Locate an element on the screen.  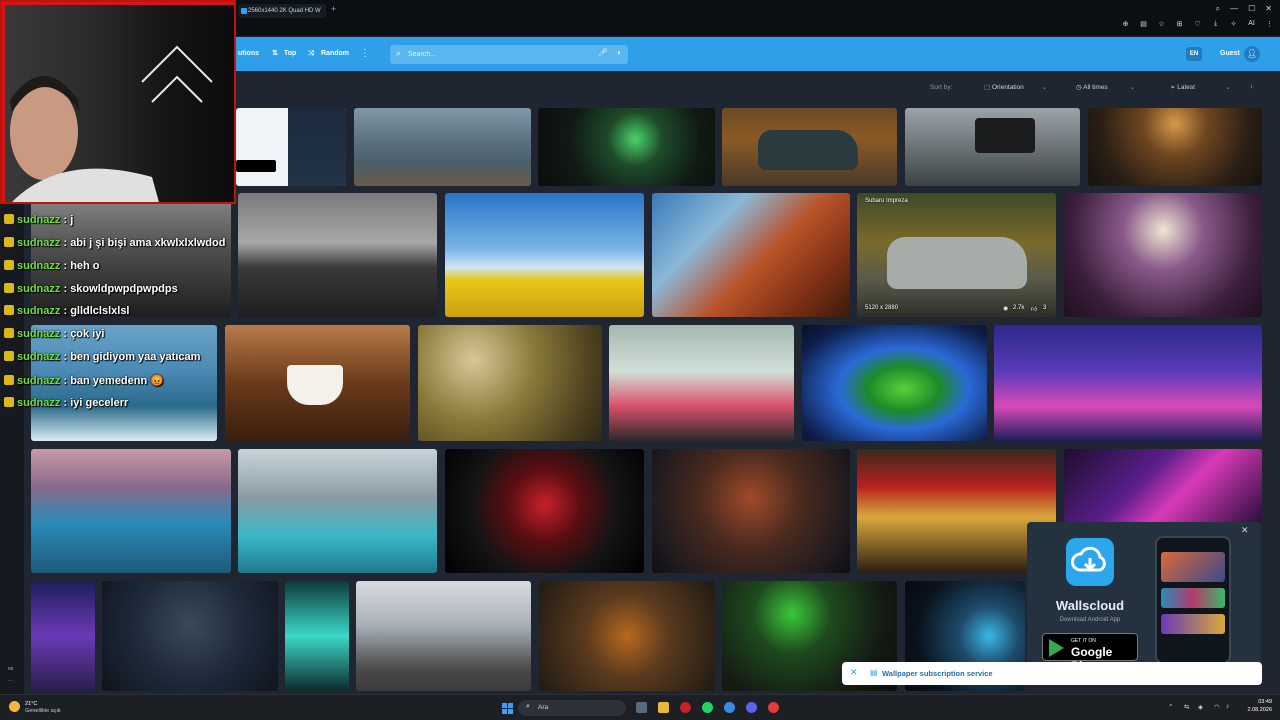
close-window-button: ✕ is located at coordinates (1268, 9).